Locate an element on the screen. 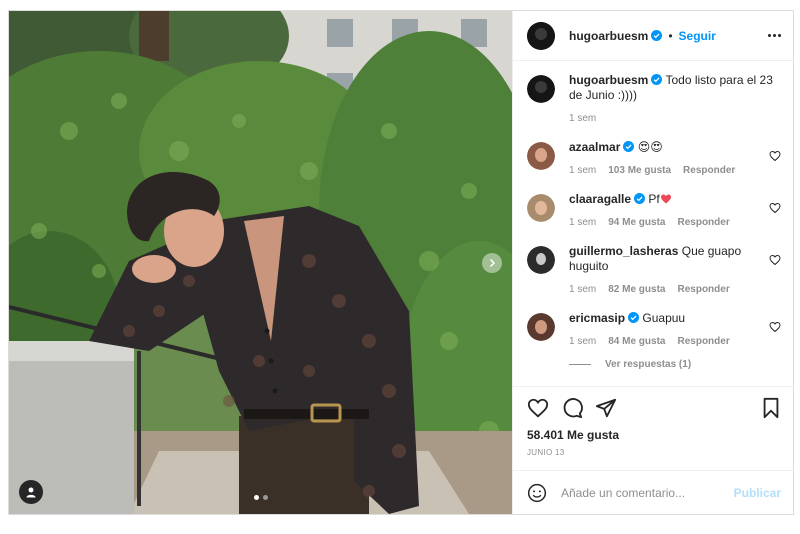 This screenshot has width=800, height=534. comment-icon is located at coordinates (572, 408).